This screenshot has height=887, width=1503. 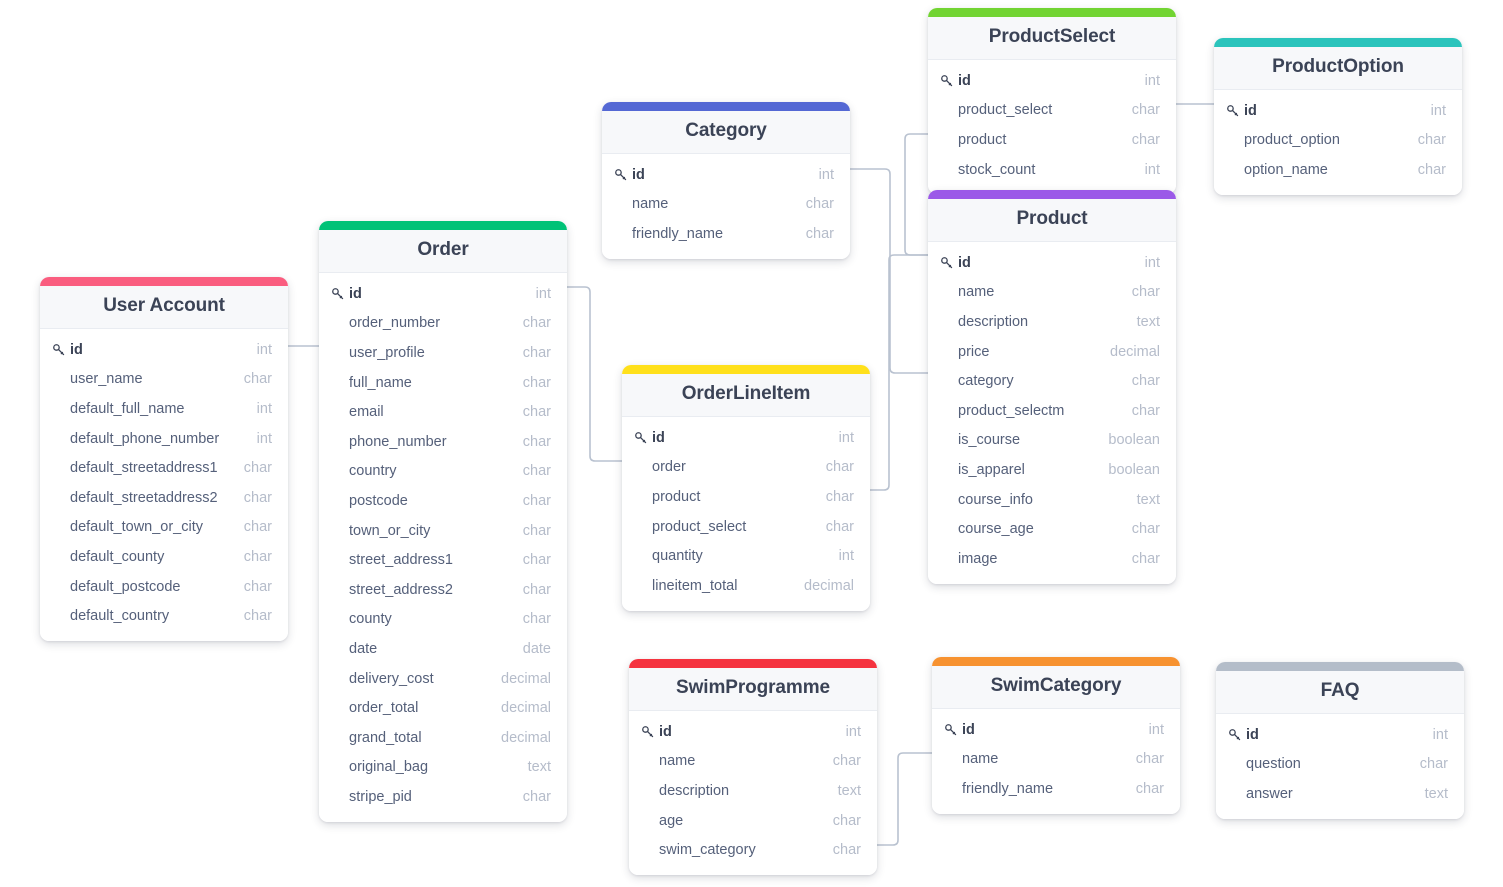 I want to click on field-row: street_address2 char, so click(x=443, y=590).